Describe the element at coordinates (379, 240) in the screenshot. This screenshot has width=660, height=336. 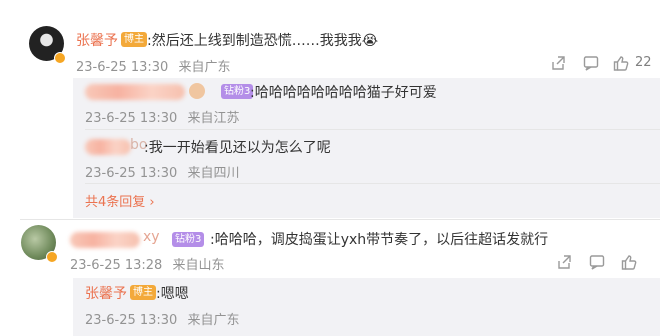
I see `comment-text: :哈哈哈，调皮捣蛋让yxh带节奏了，以后往超话发就行` at that location.